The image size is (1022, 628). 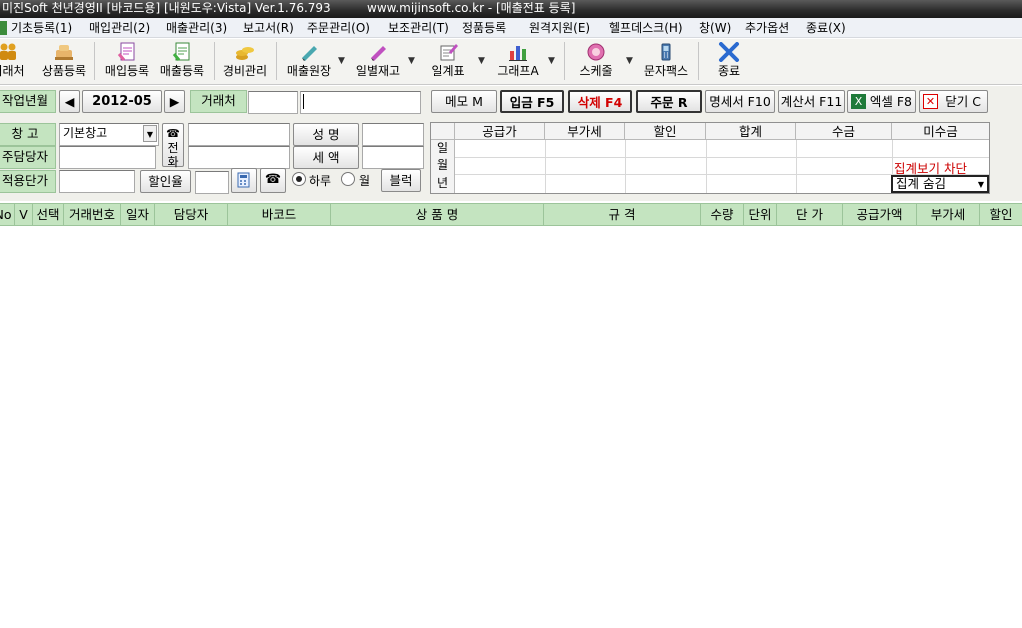 I want to click on grid-col-unit-price: 단 가, so click(x=810, y=214).